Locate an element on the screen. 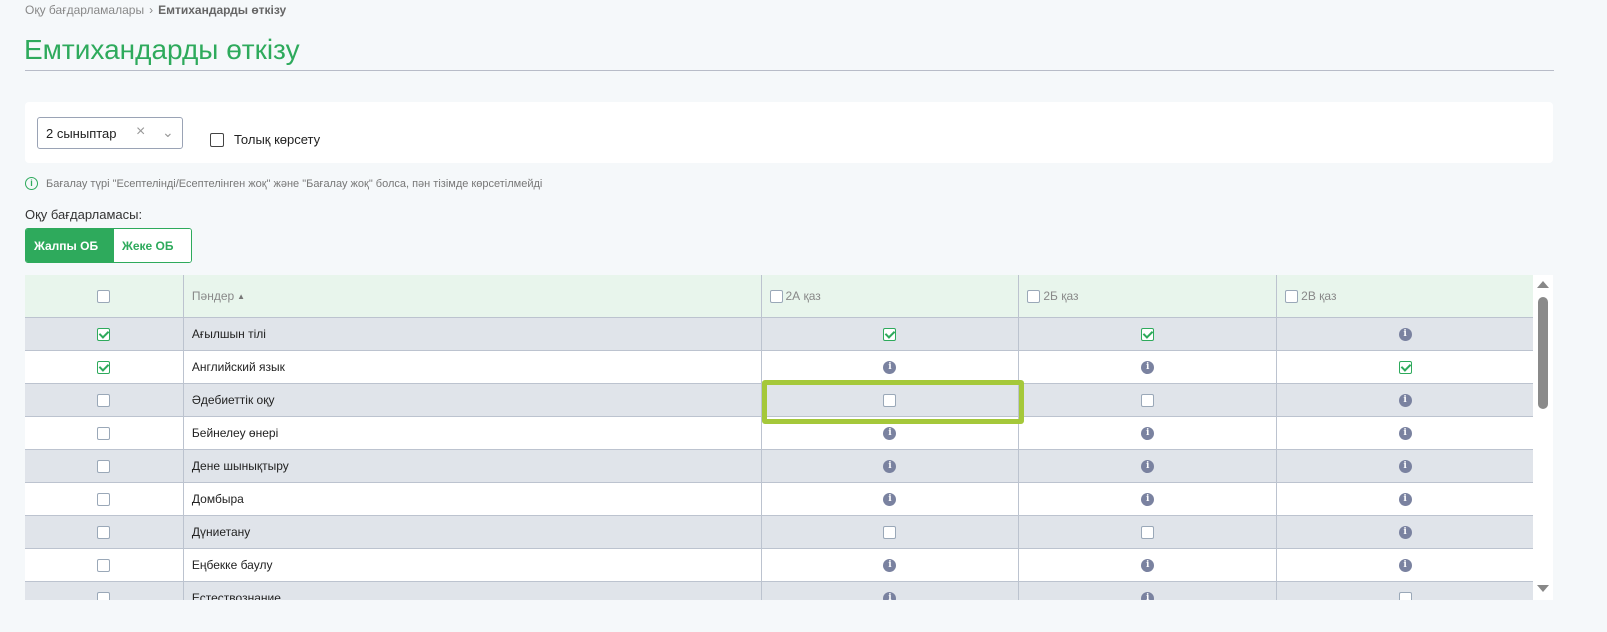 The image size is (1607, 632). info-circle-icon: i is located at coordinates (31, 183).